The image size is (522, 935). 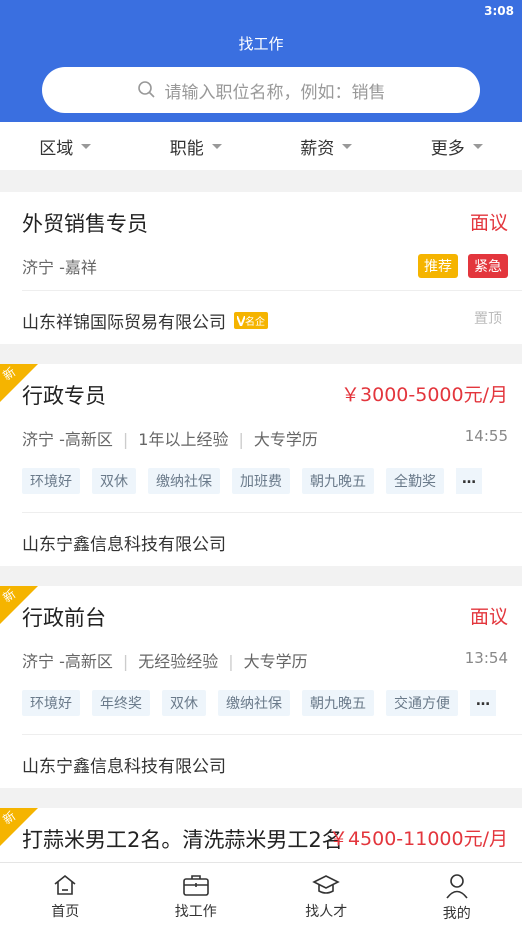 What do you see at coordinates (261, 61) in the screenshot?
I see `app-header: 3:08 找工作 请输入职位名称，例如：销售` at bounding box center [261, 61].